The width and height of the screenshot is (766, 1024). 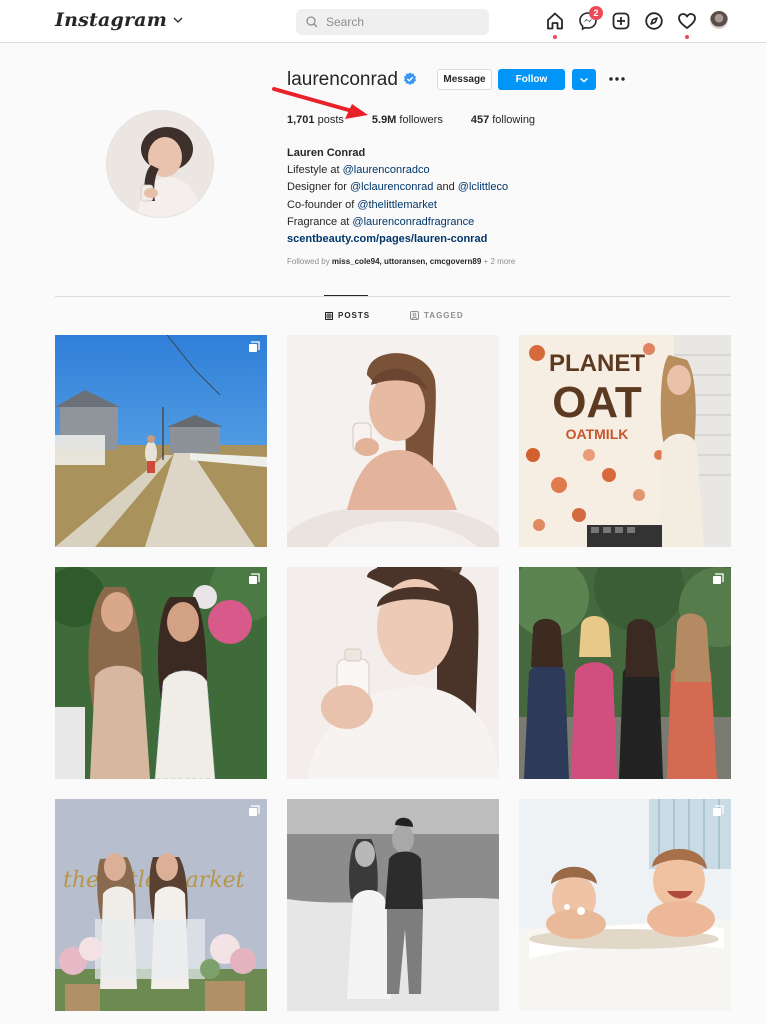 I want to click on tab-tagged: TAGGED, so click(x=437, y=315).